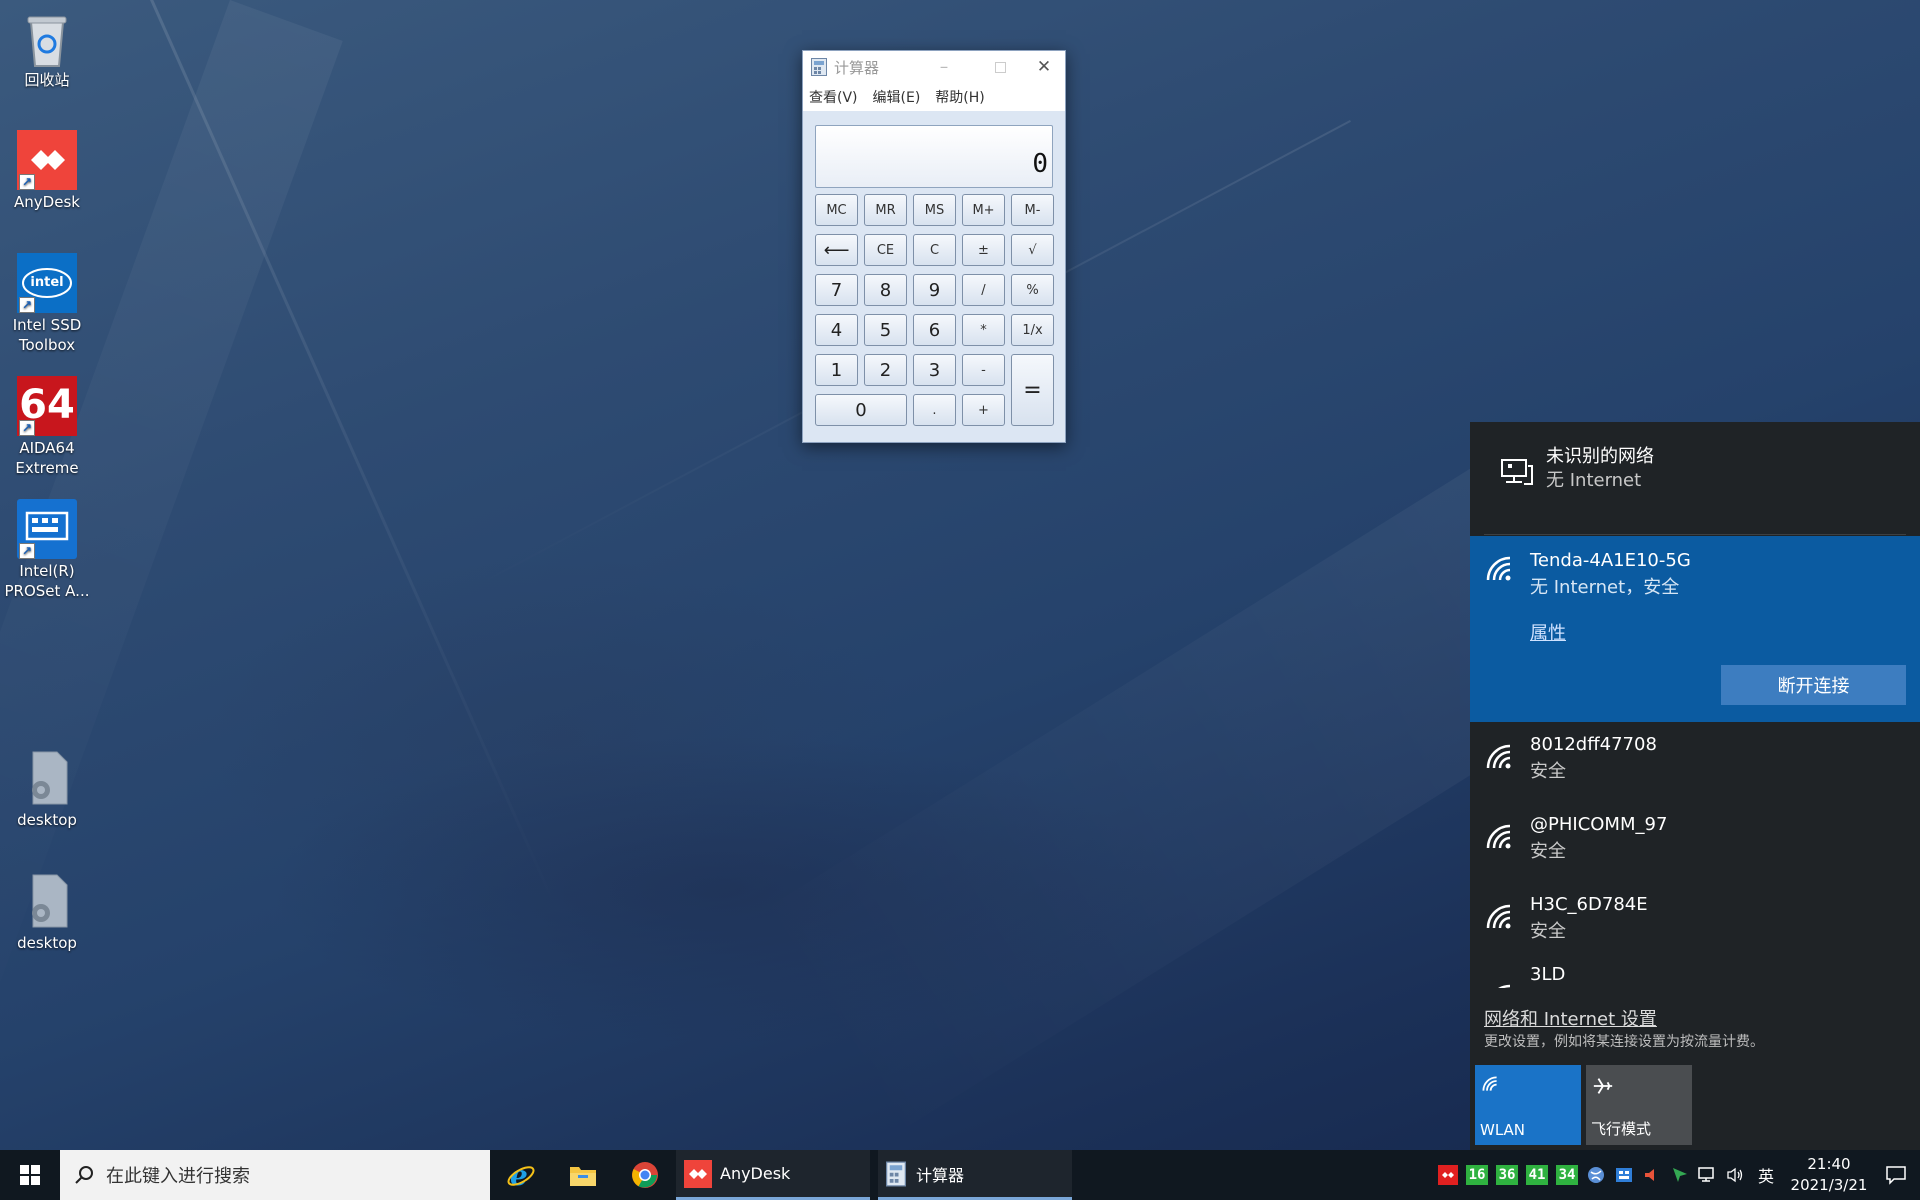 This screenshot has height=1200, width=1920. What do you see at coordinates (885, 370) in the screenshot?
I see `key-2: 2` at bounding box center [885, 370].